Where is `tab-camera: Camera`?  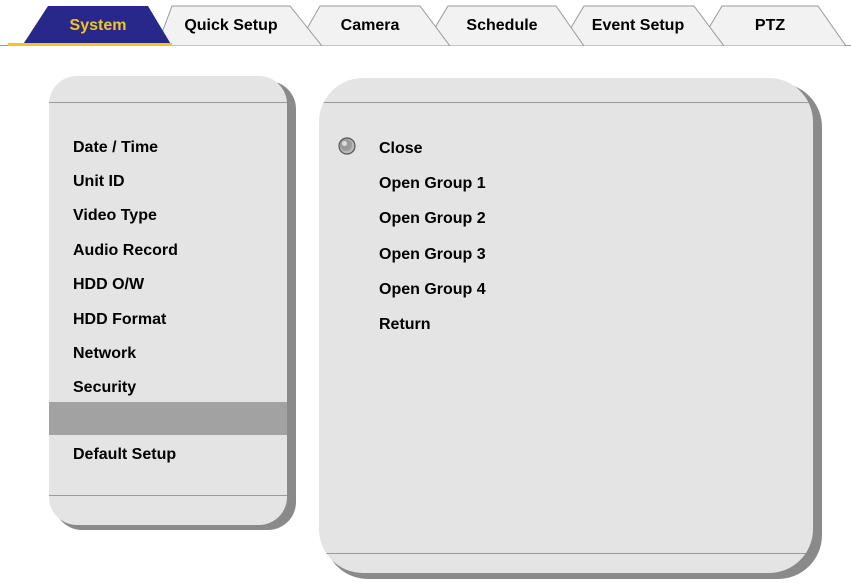 tab-camera: Camera is located at coordinates (370, 26).